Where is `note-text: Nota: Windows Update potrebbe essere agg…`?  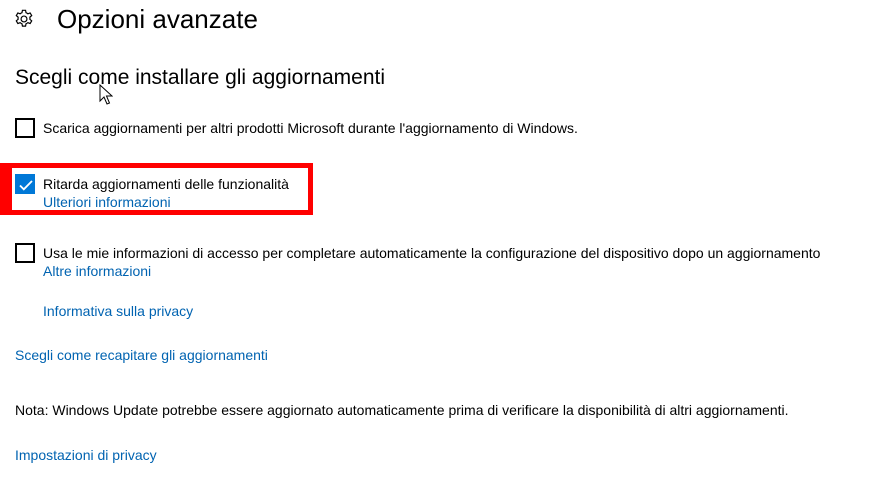 note-text: Nota: Windows Update potrebbe essere agg… is located at coordinates (402, 410).